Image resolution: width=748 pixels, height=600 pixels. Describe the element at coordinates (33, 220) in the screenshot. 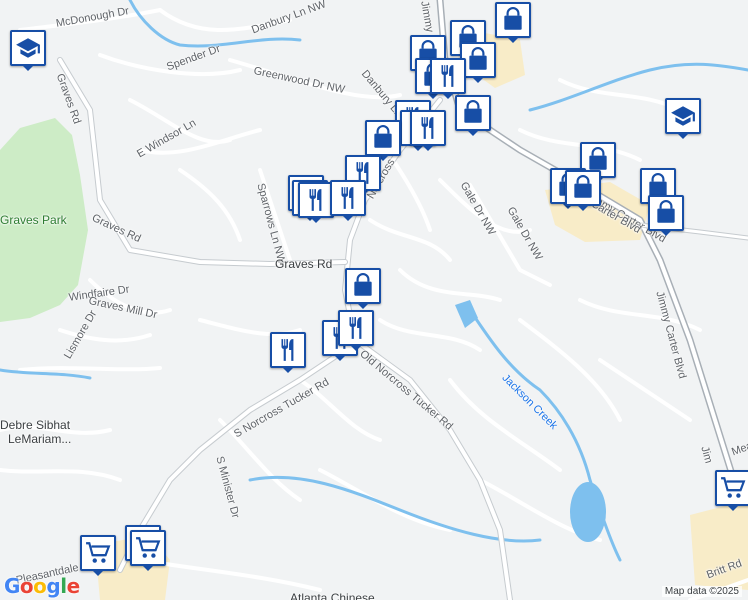

I see `park-label: Graves Park` at that location.